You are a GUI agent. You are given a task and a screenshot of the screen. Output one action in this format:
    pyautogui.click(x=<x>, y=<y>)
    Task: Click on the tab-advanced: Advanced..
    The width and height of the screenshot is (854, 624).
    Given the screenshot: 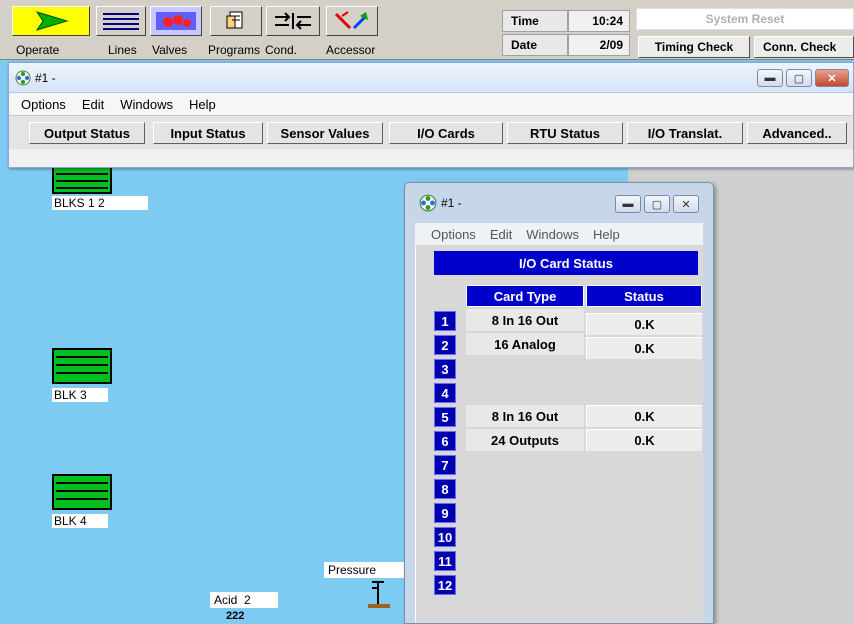 What is the action you would take?
    pyautogui.click(x=797, y=133)
    